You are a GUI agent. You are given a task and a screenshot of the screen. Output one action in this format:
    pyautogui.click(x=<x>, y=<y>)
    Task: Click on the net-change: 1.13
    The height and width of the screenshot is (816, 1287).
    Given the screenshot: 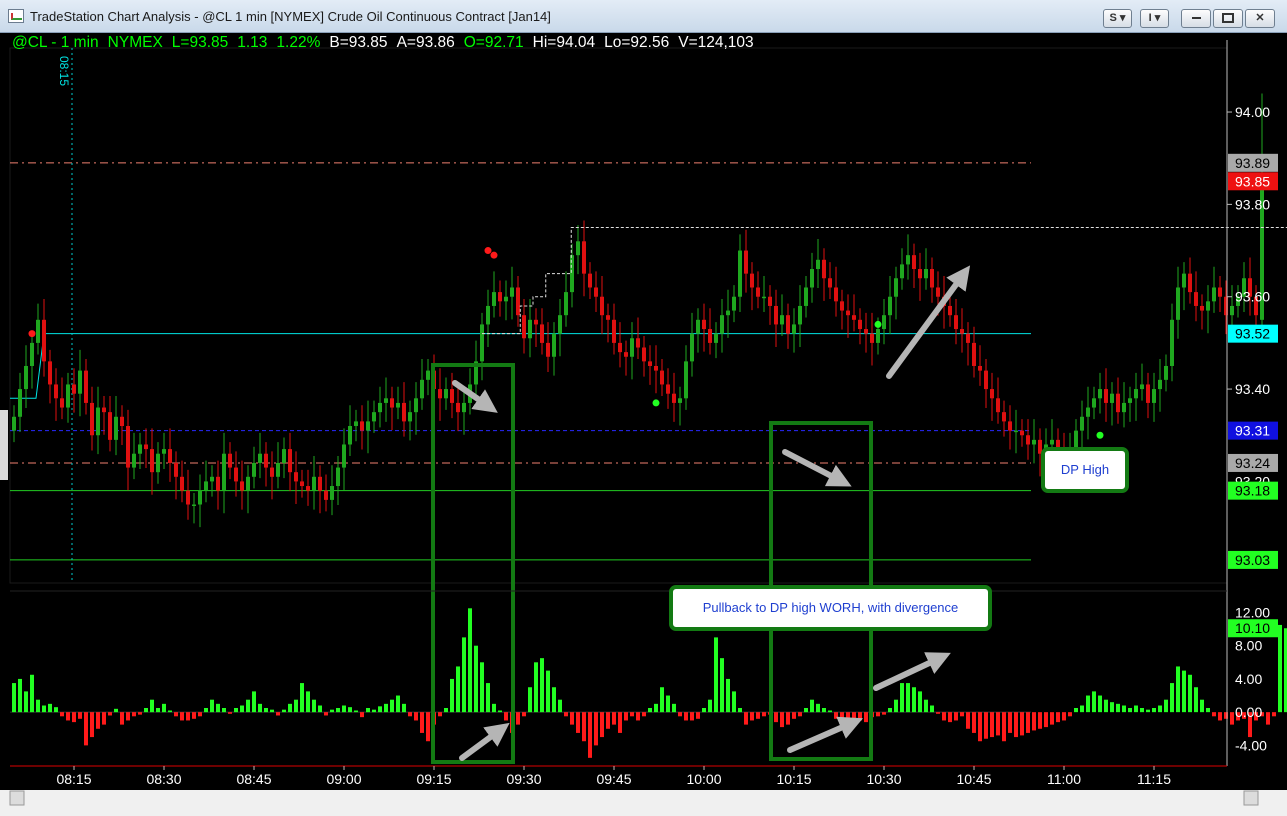 What is the action you would take?
    pyautogui.click(x=252, y=42)
    